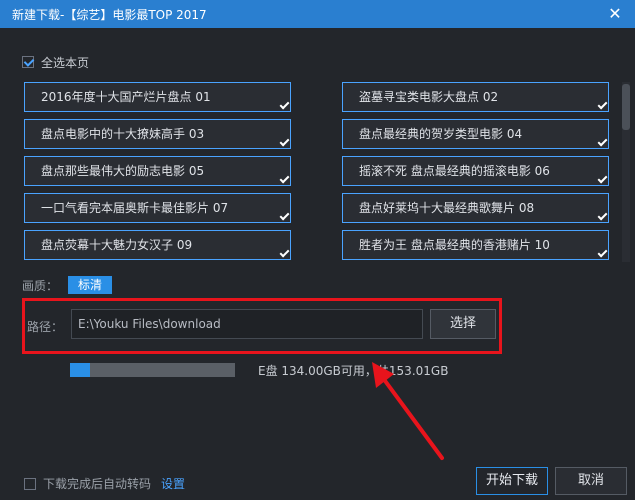 The width and height of the screenshot is (635, 500). I want to click on path-input: E:\Youku Files\download, so click(247, 324).